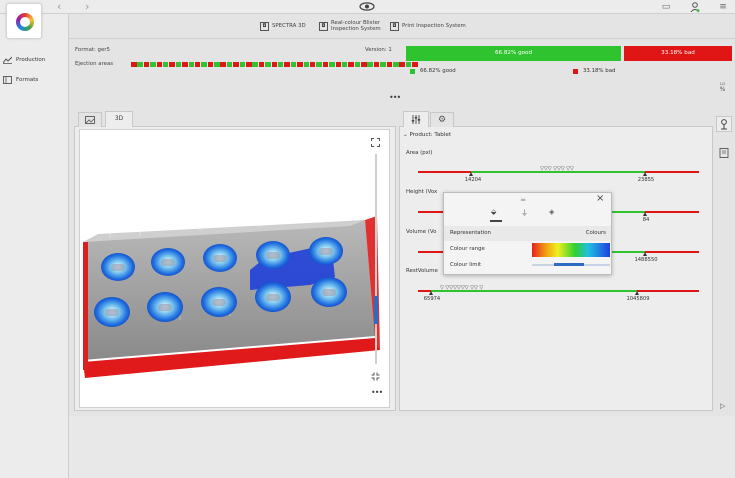  Describe the element at coordinates (666, 7) in the screenshot. I see `help-book-icon: ▭` at that location.